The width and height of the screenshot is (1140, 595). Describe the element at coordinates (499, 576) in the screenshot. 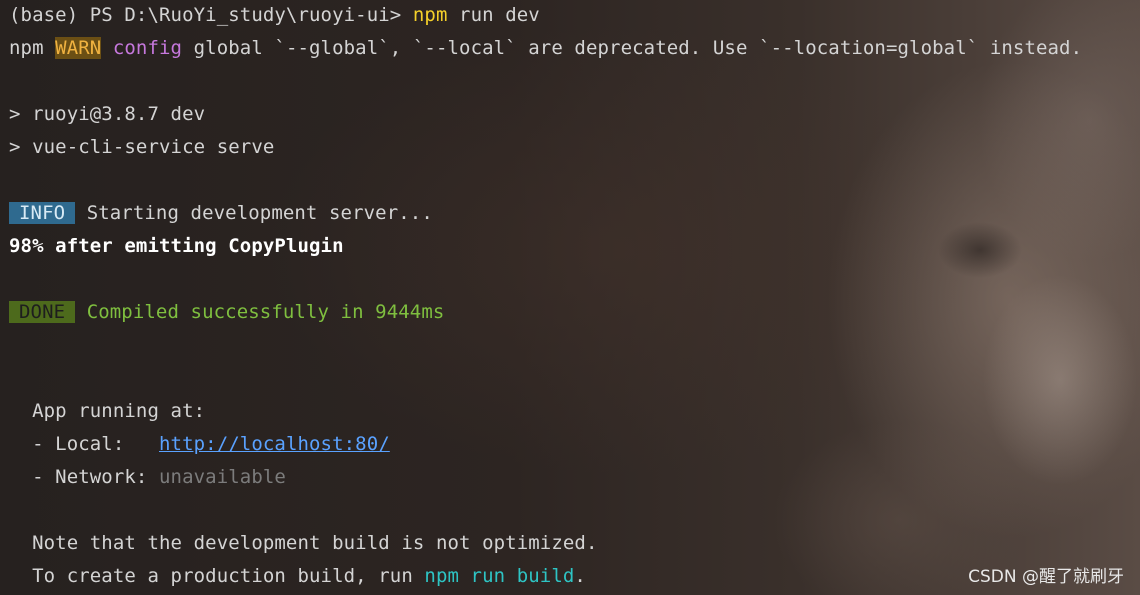

I see `build-command: npm run build` at that location.